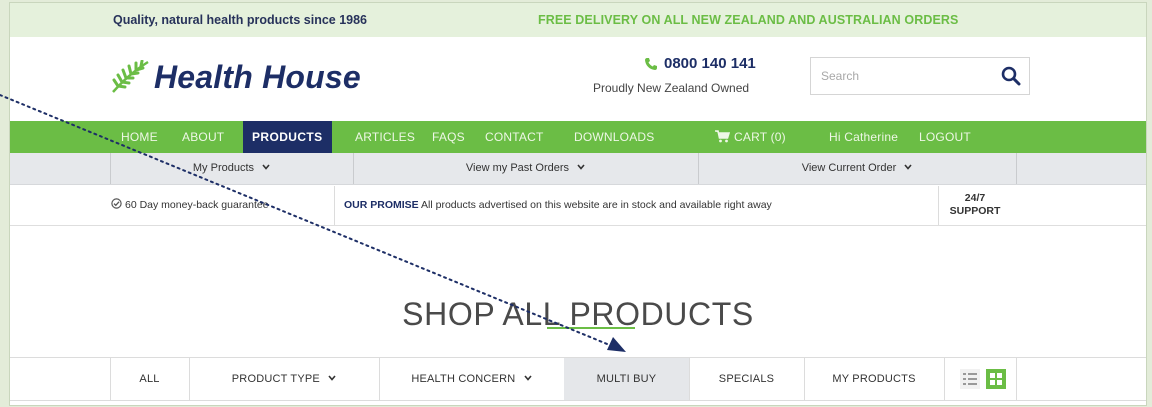  What do you see at coordinates (448, 137) in the screenshot?
I see `nav-faqs: FAQS` at bounding box center [448, 137].